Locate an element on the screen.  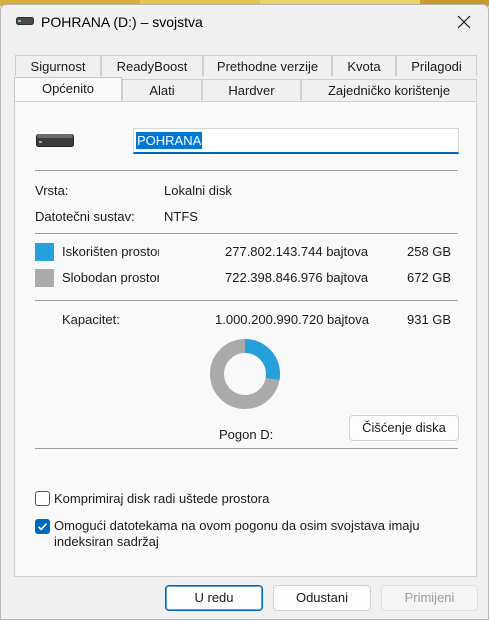
type-label: Vrsta: is located at coordinates (52, 190).